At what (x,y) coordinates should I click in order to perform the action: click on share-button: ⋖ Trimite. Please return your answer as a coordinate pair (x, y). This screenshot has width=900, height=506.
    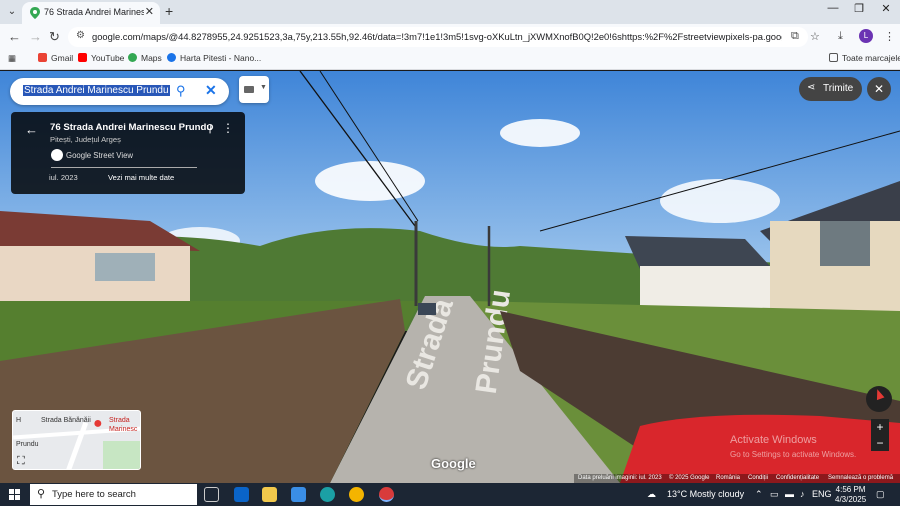
    Looking at the image, I should click on (830, 89).